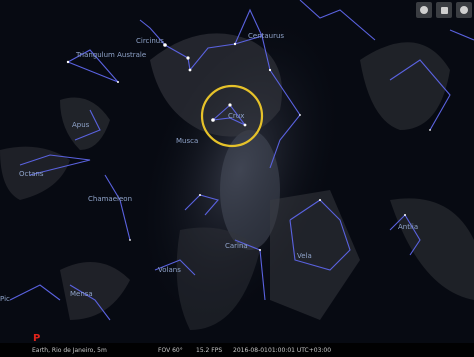 Image resolution: width=474 pixels, height=357 pixels. I want to click on serpent-art, so click(405, 86).